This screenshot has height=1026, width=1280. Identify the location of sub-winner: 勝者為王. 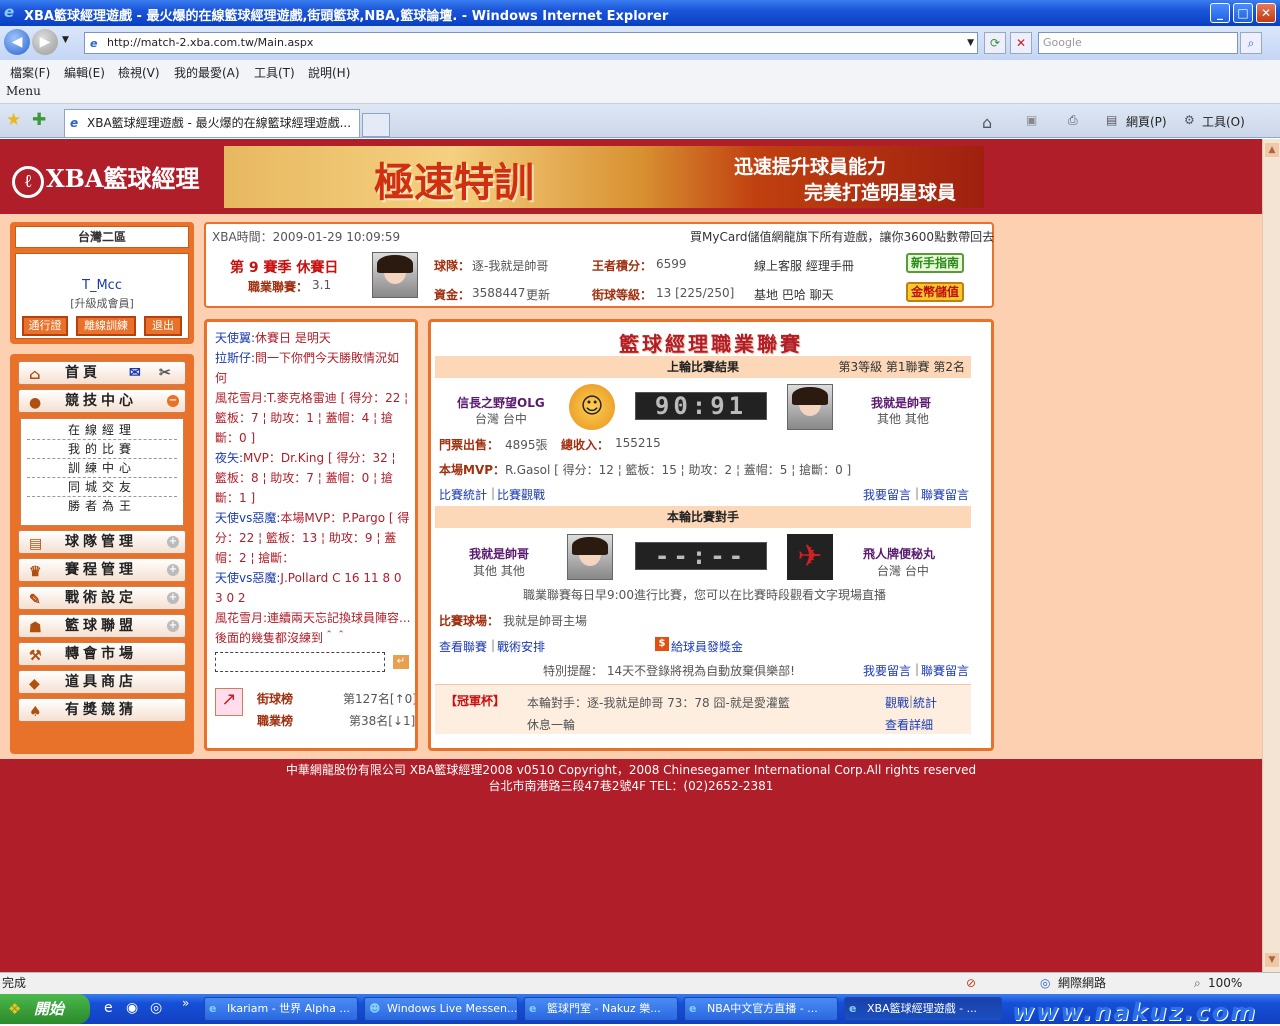
(102, 506).